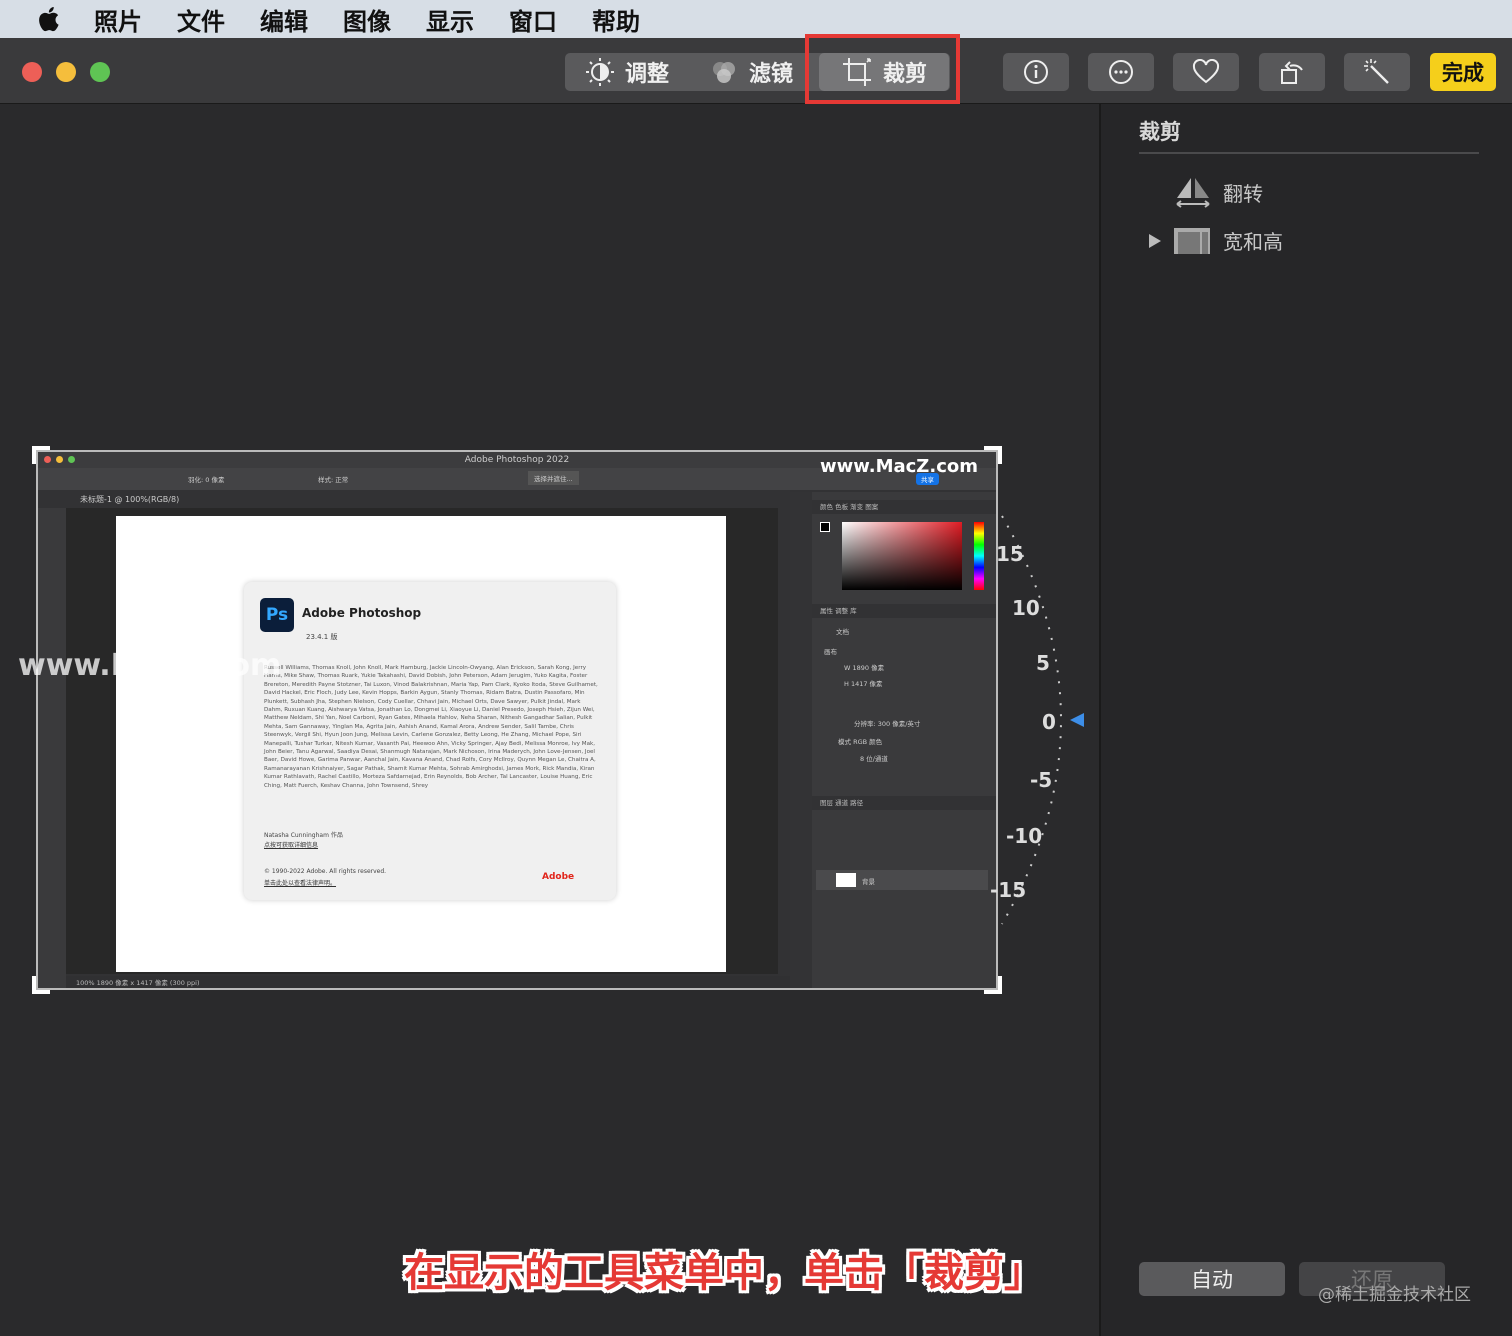 Image resolution: width=1512 pixels, height=1336 pixels. Describe the element at coordinates (66, 72) in the screenshot. I see `minimize-window-button` at that location.